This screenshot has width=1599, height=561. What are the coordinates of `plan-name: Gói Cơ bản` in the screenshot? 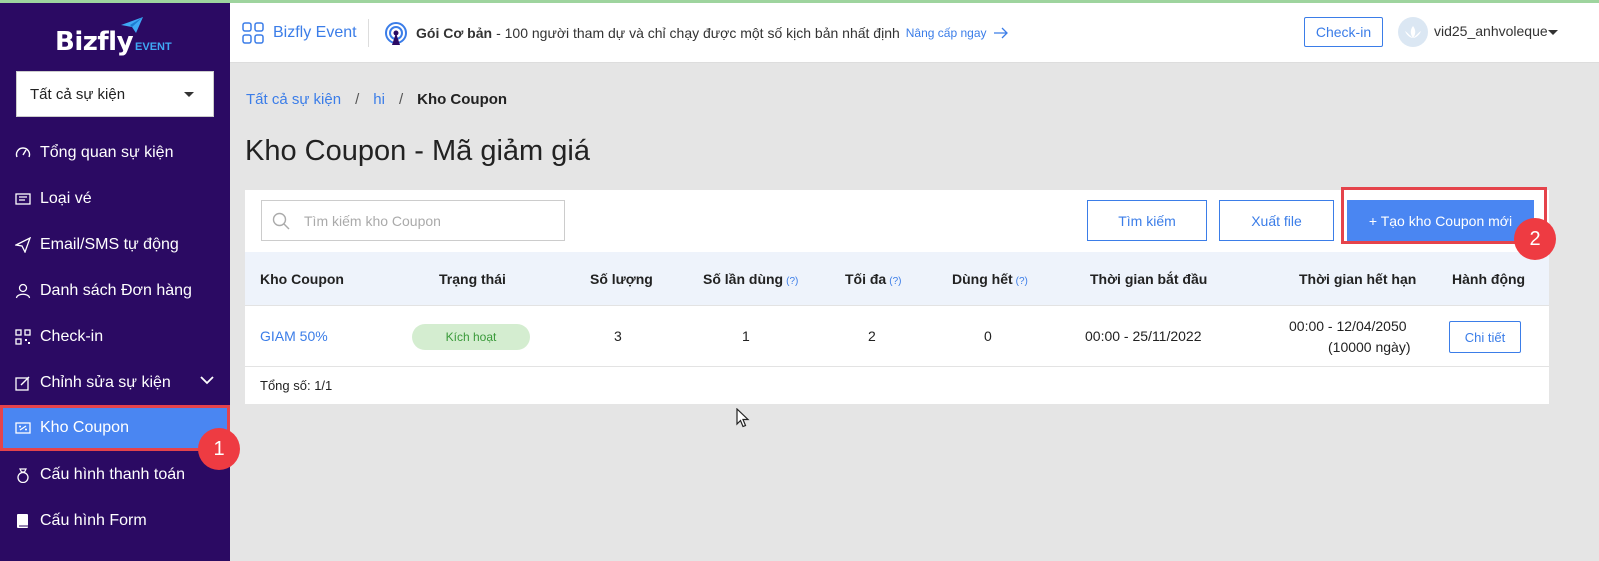 It's located at (454, 33).